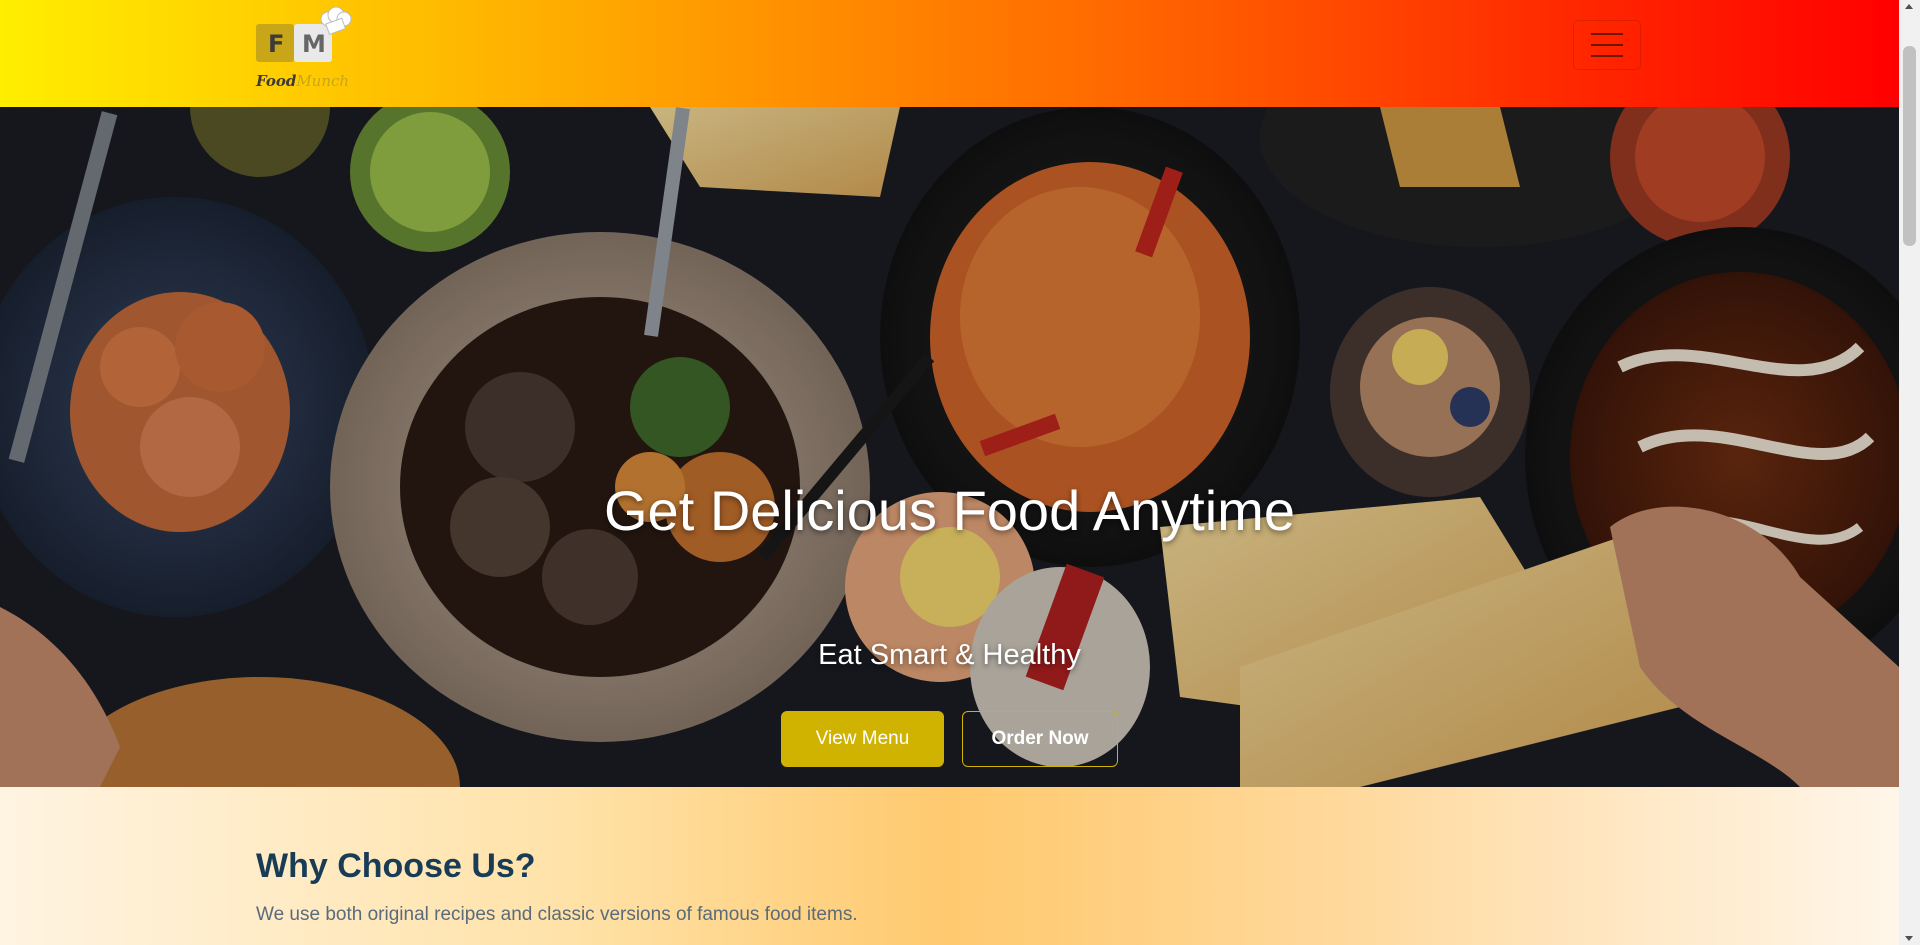 This screenshot has height=945, width=1920. Describe the element at coordinates (1040, 739) in the screenshot. I see `order-now-button: Order Now` at that location.